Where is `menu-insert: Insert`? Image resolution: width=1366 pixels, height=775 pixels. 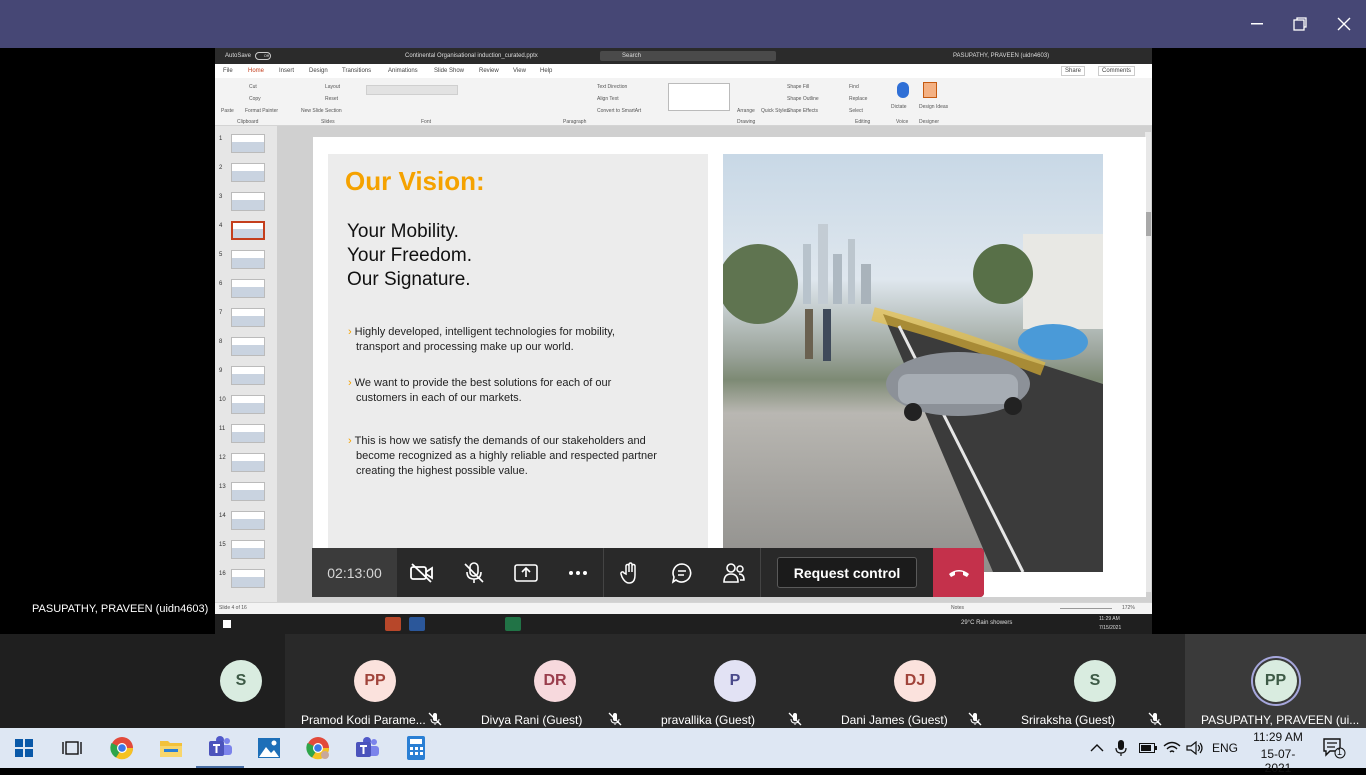 menu-insert: Insert is located at coordinates (286, 71).